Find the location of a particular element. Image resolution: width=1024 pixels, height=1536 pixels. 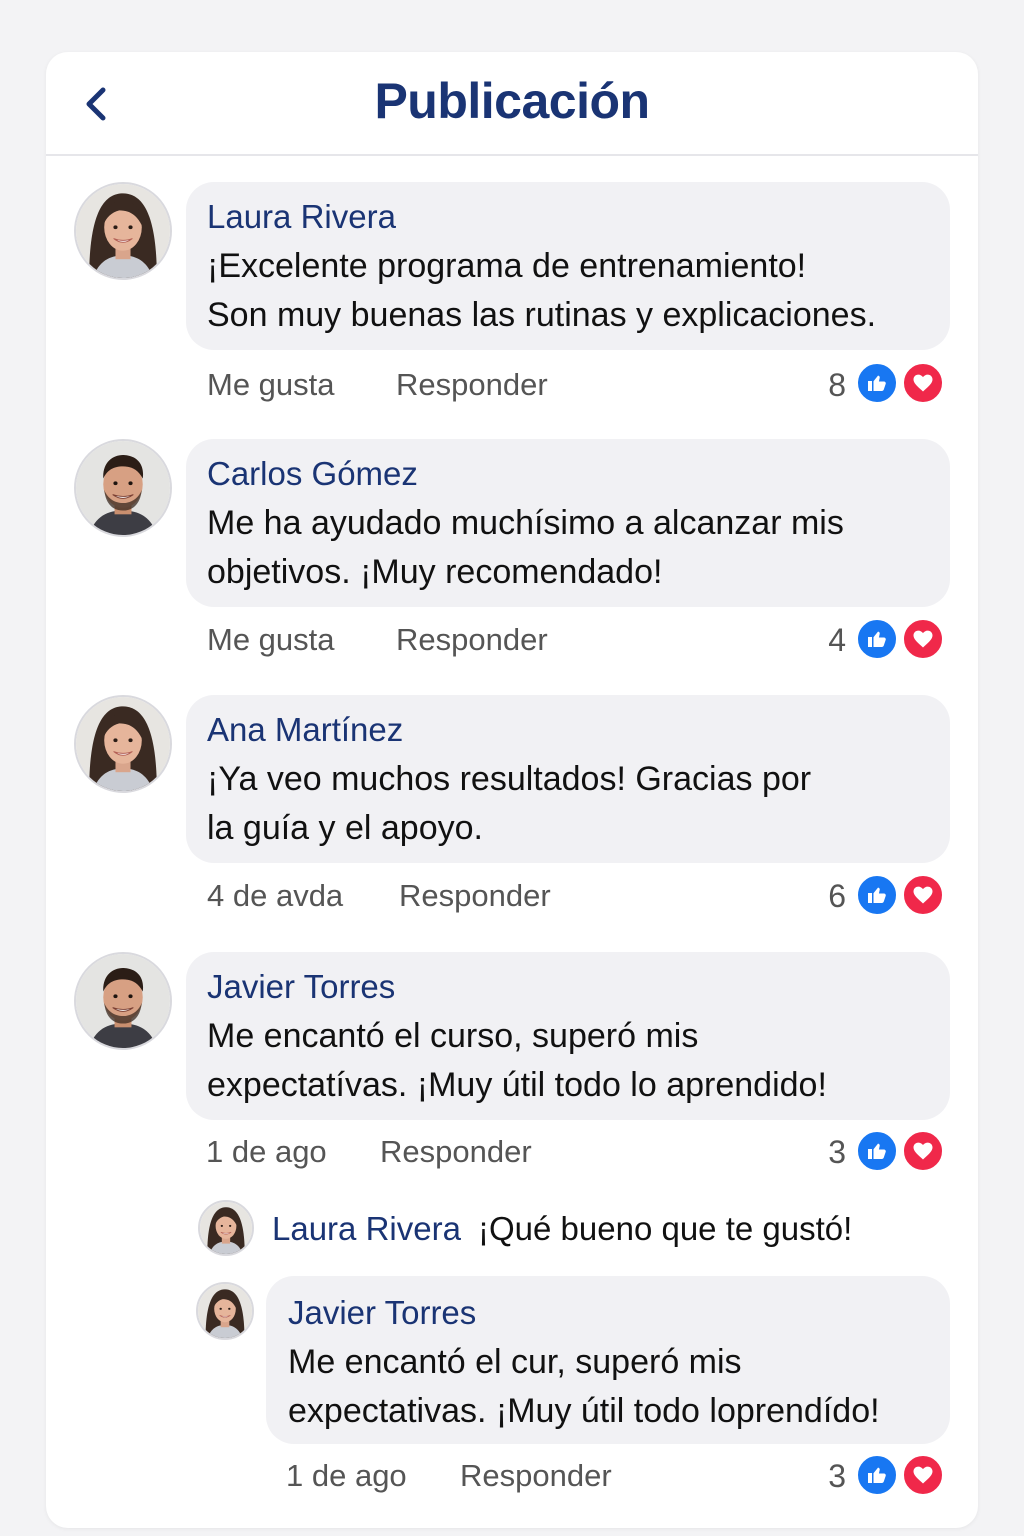

comment-timestamp: 4 de avda is located at coordinates (275, 895).